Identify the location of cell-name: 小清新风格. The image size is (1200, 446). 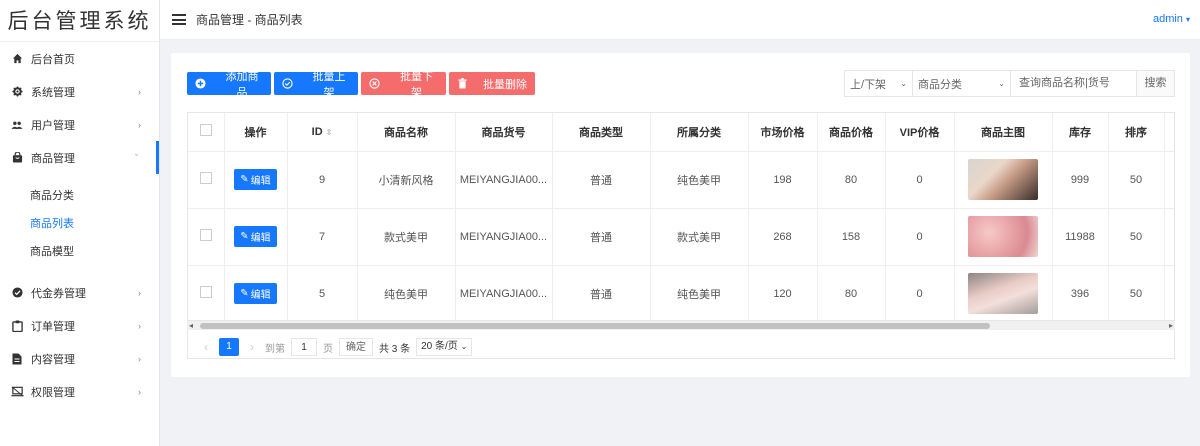
(406, 180).